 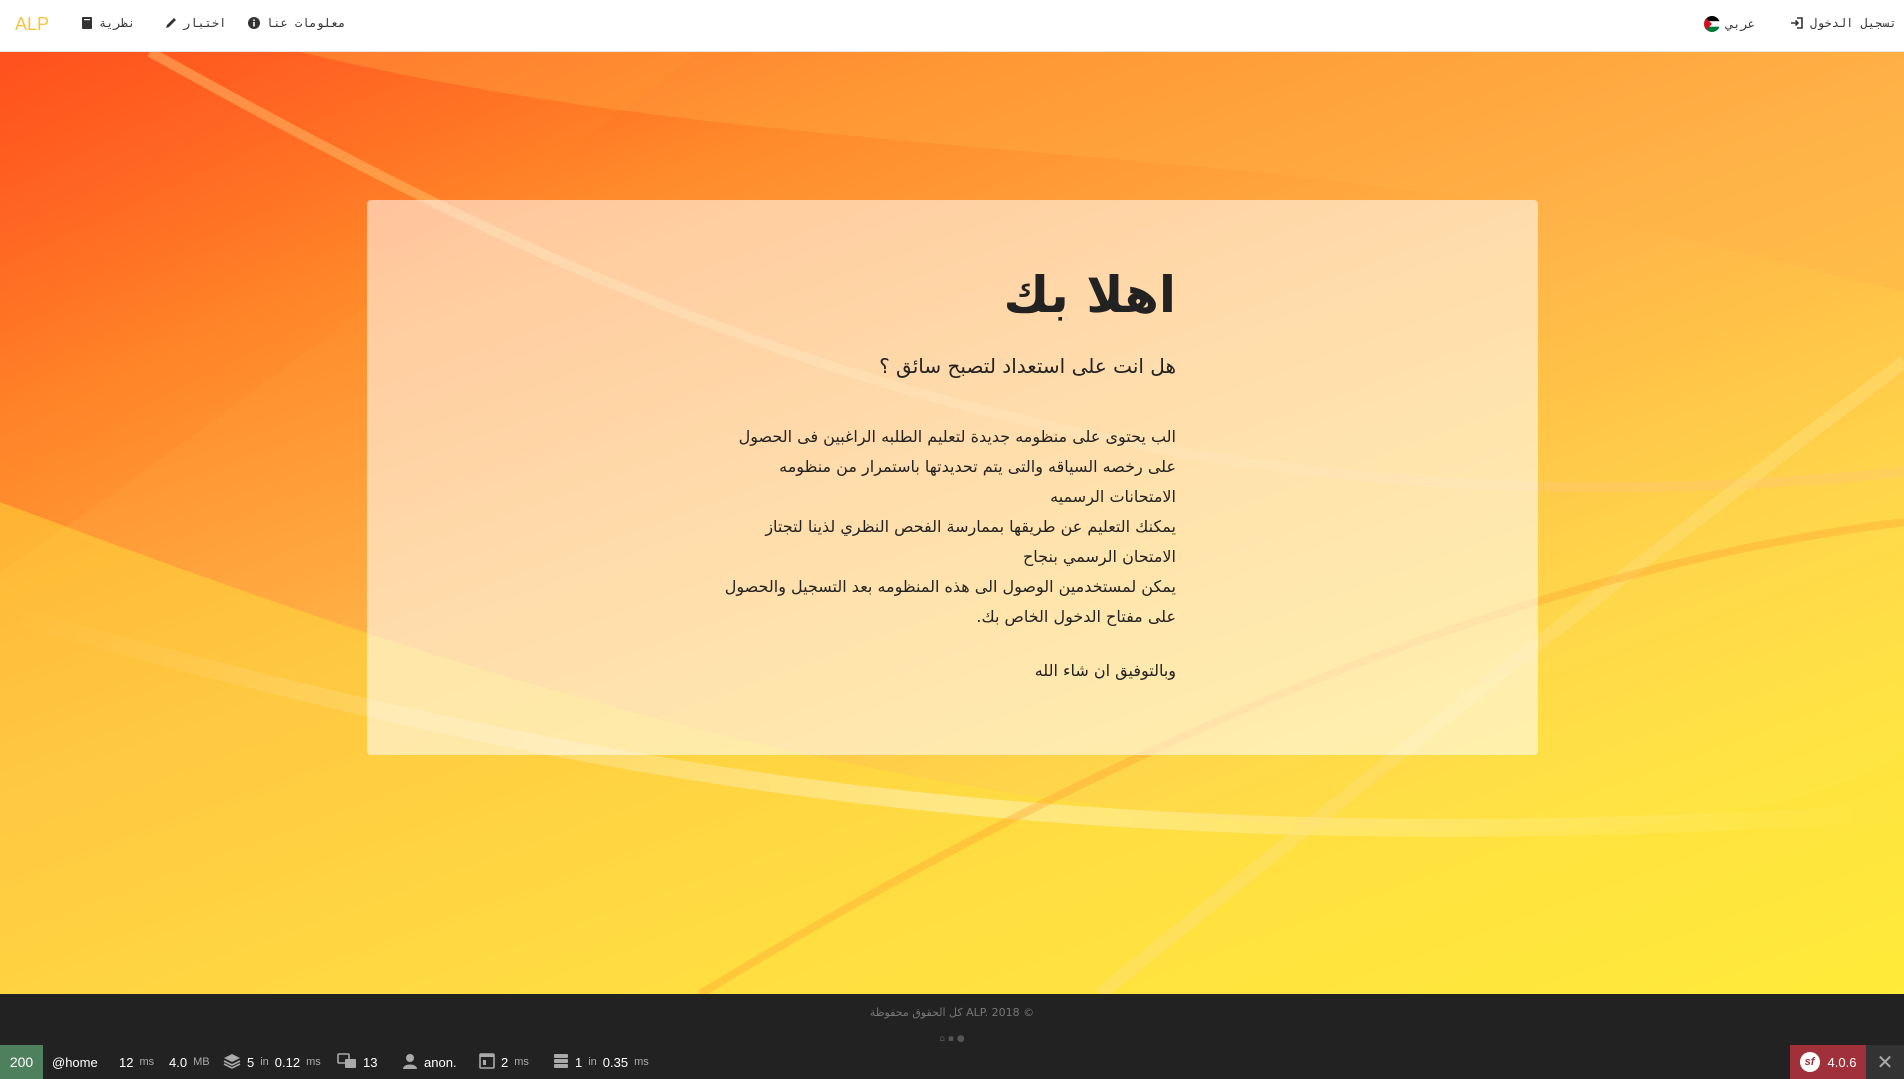 I want to click on nav-about: معلومات عنا, so click(x=296, y=23).